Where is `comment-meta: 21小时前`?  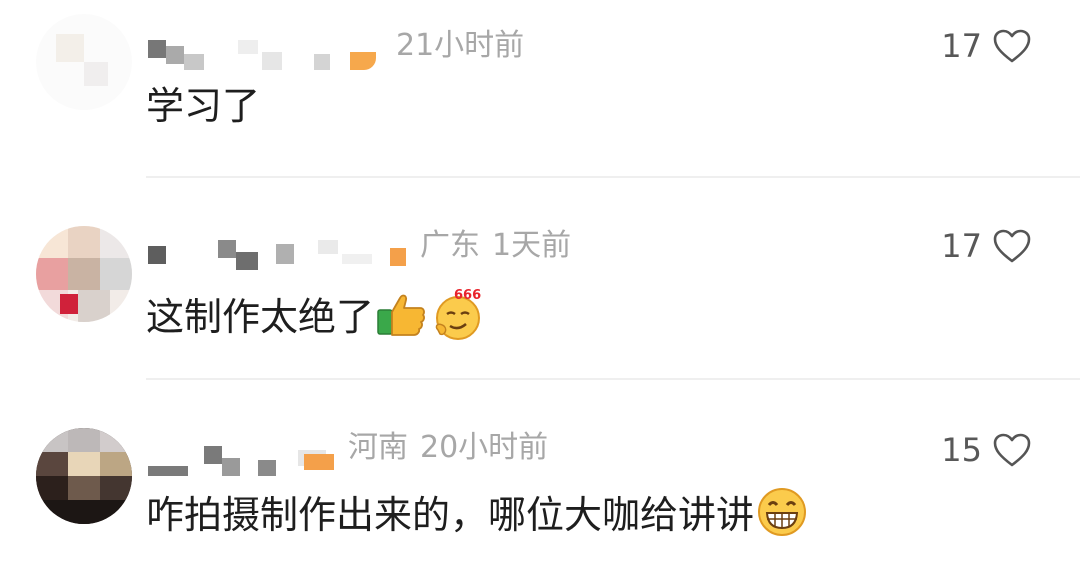 comment-meta: 21小时前 is located at coordinates (466, 46).